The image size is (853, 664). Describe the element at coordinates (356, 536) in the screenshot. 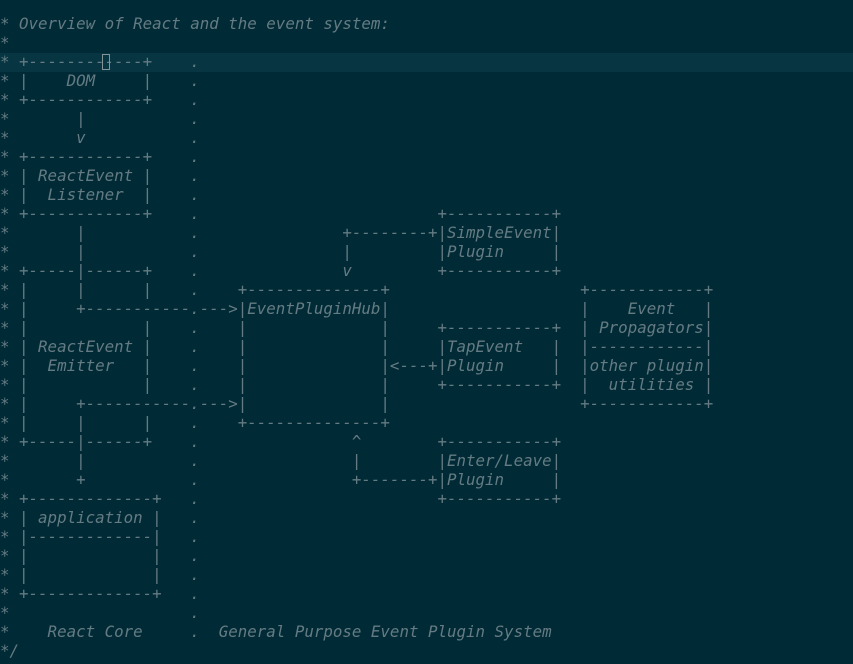

I see `code-line: * |-------------| .` at that location.